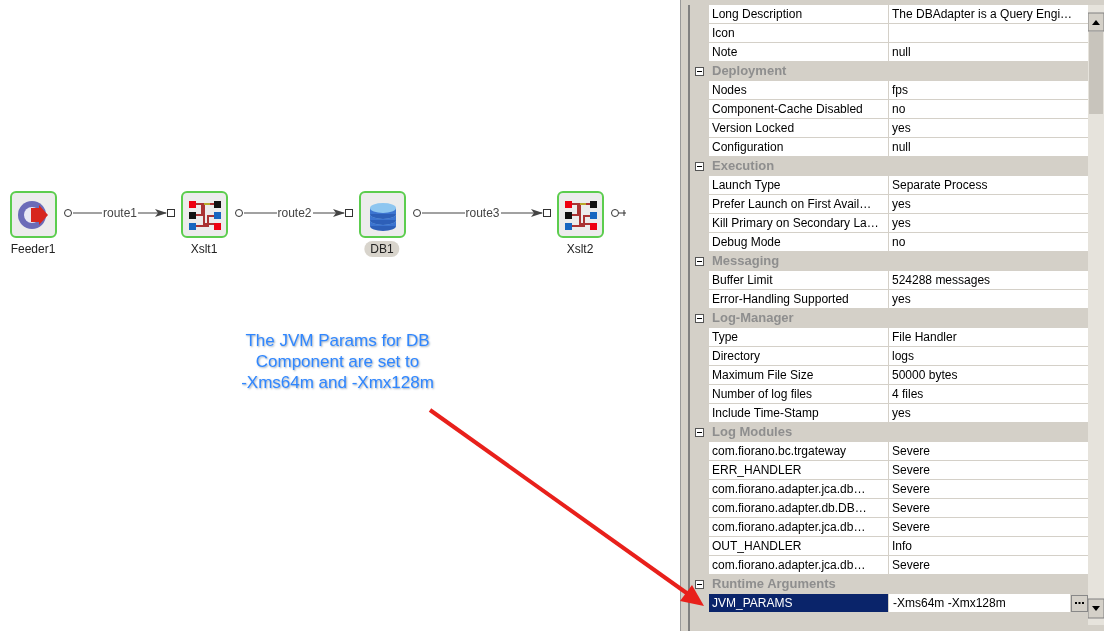 Image resolution: width=1104 pixels, height=631 pixels. I want to click on property-name: Error-Handling Supported, so click(798, 299).